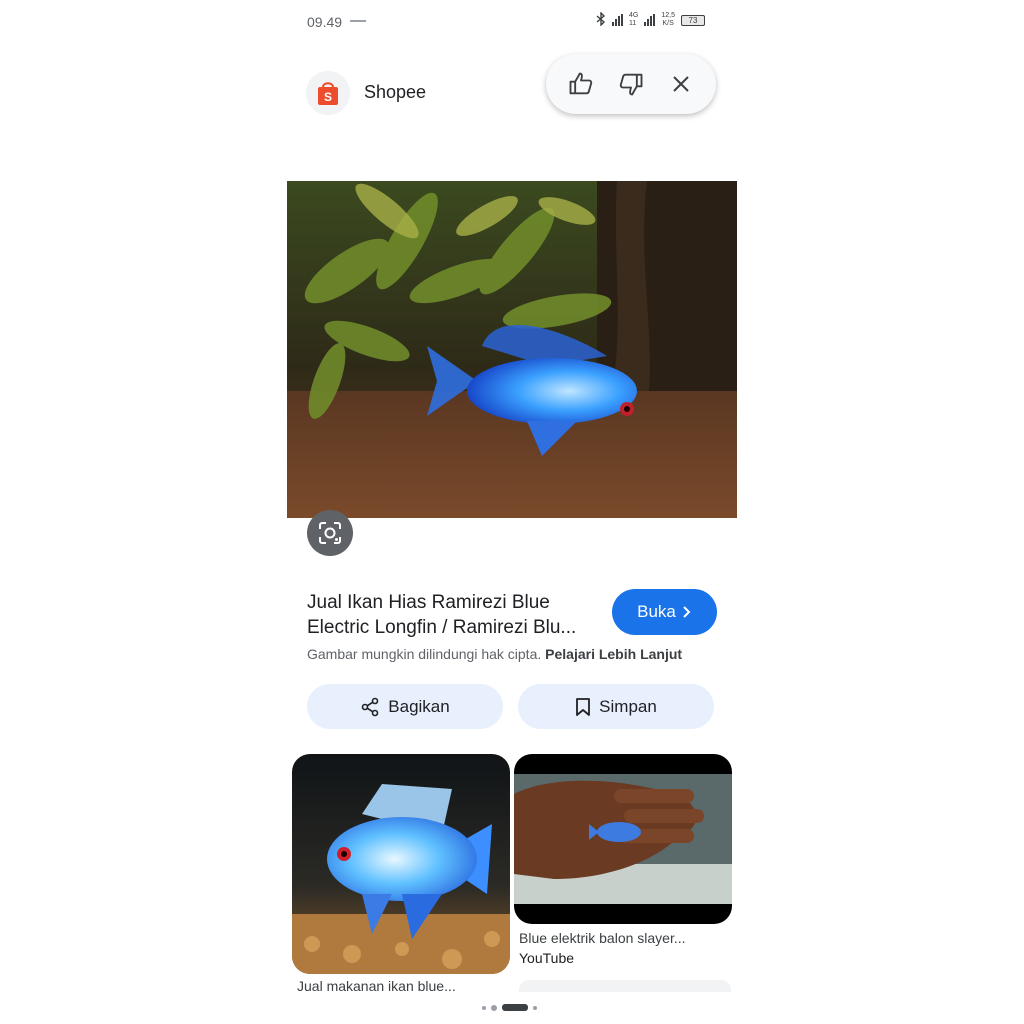  What do you see at coordinates (509, 1007) in the screenshot?
I see `page-indicator` at bounding box center [509, 1007].